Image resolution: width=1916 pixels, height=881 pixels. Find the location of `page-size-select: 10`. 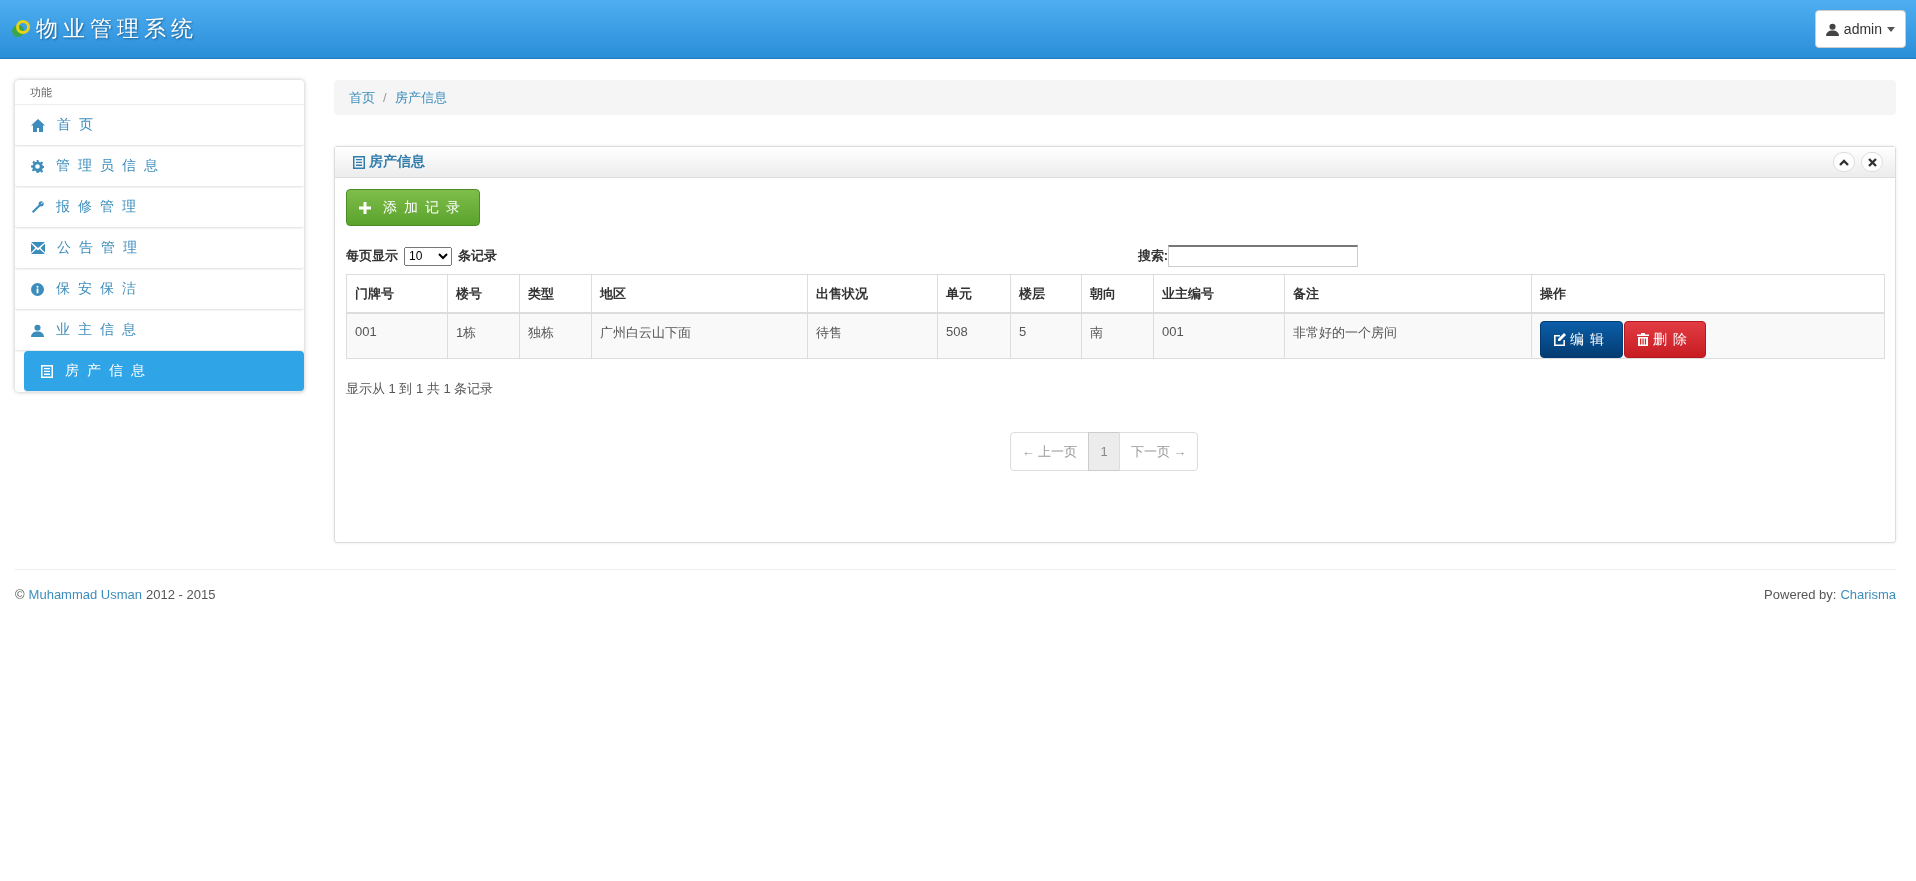

page-size-select: 10 is located at coordinates (428, 256).